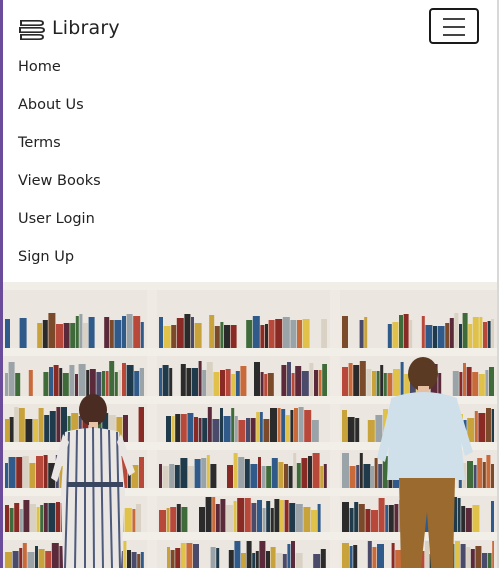  I want to click on nav-link-terms: Terms, so click(59, 143).